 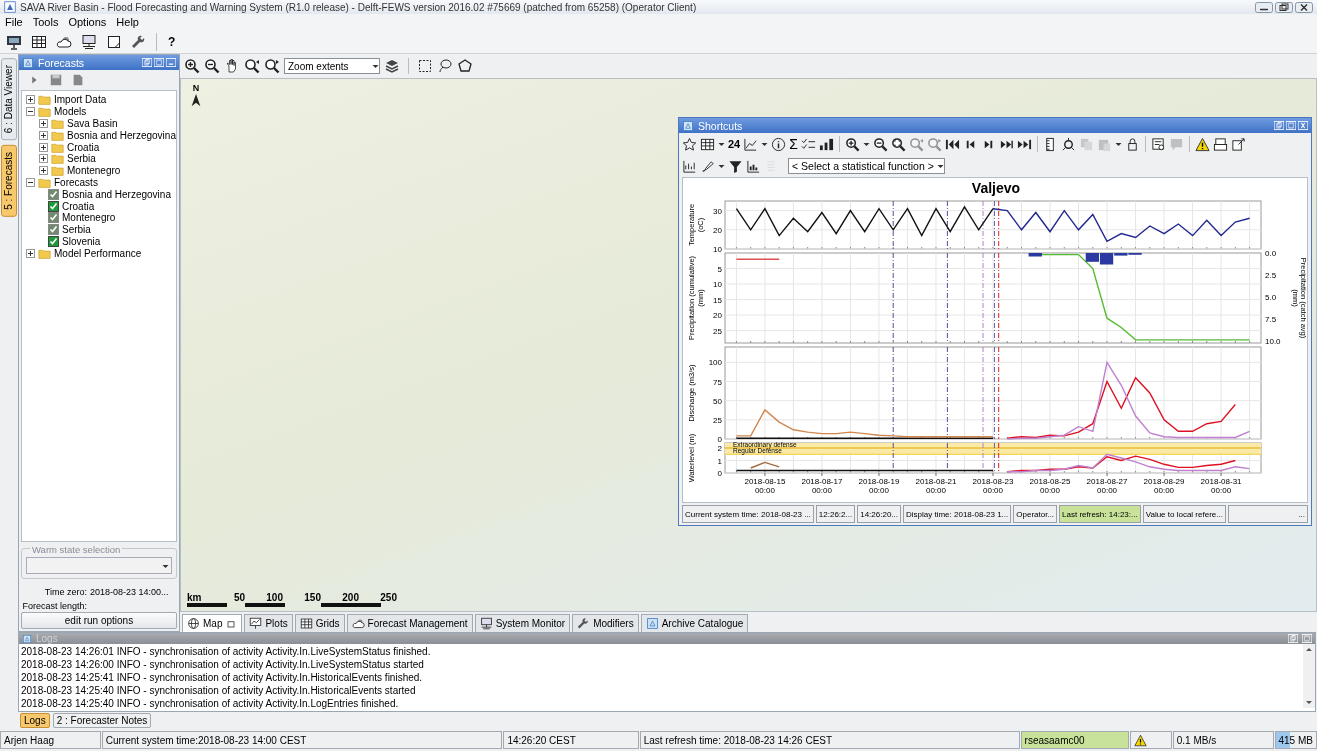 I want to click on y-tick-label: 7.5, so click(x=1271, y=320).